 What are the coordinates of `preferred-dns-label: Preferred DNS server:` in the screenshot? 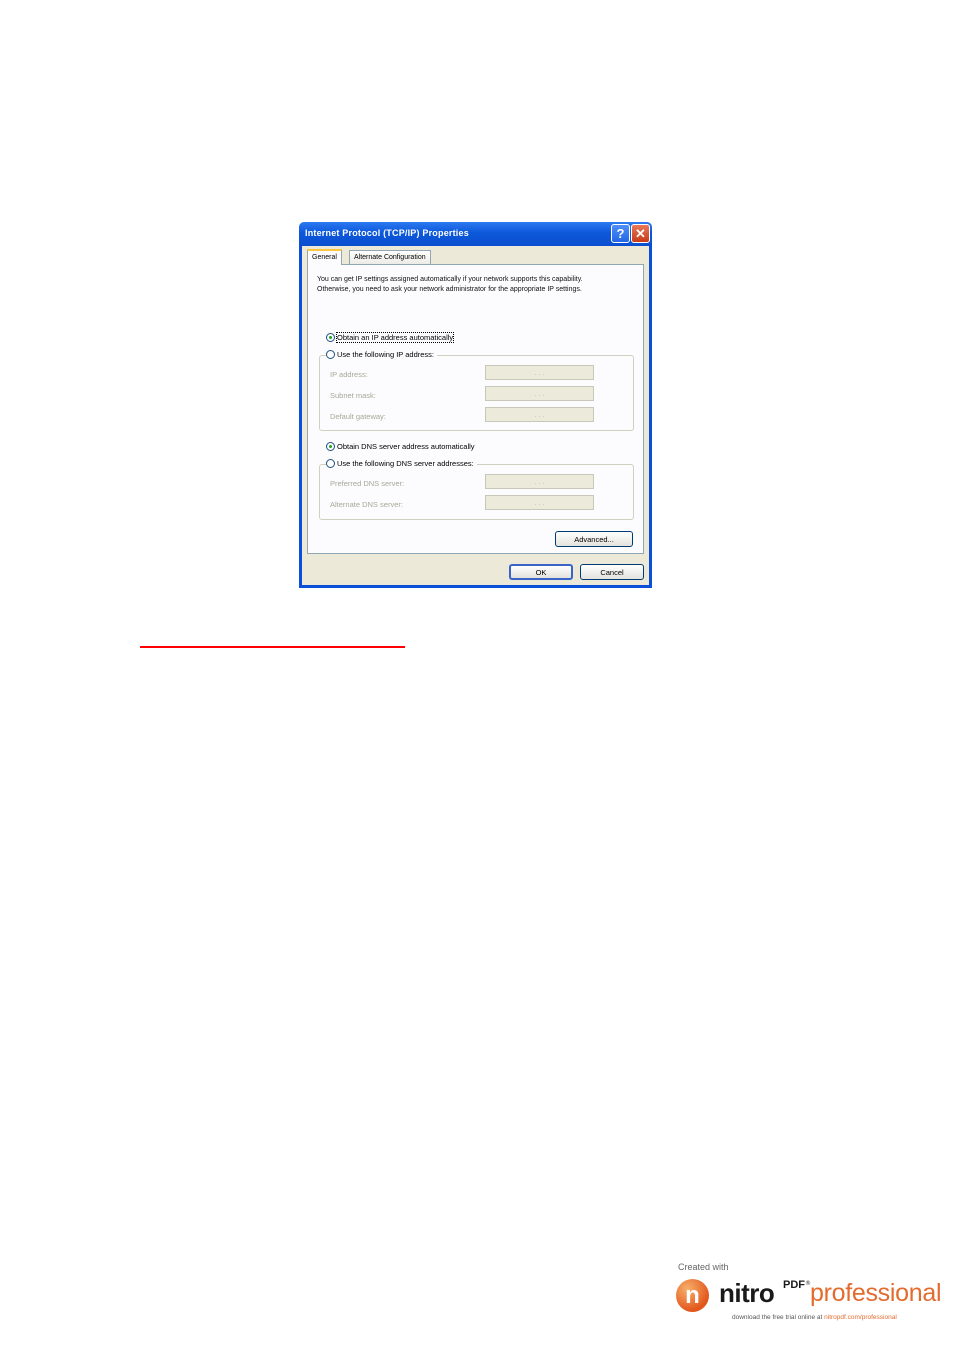 It's located at (367, 483).